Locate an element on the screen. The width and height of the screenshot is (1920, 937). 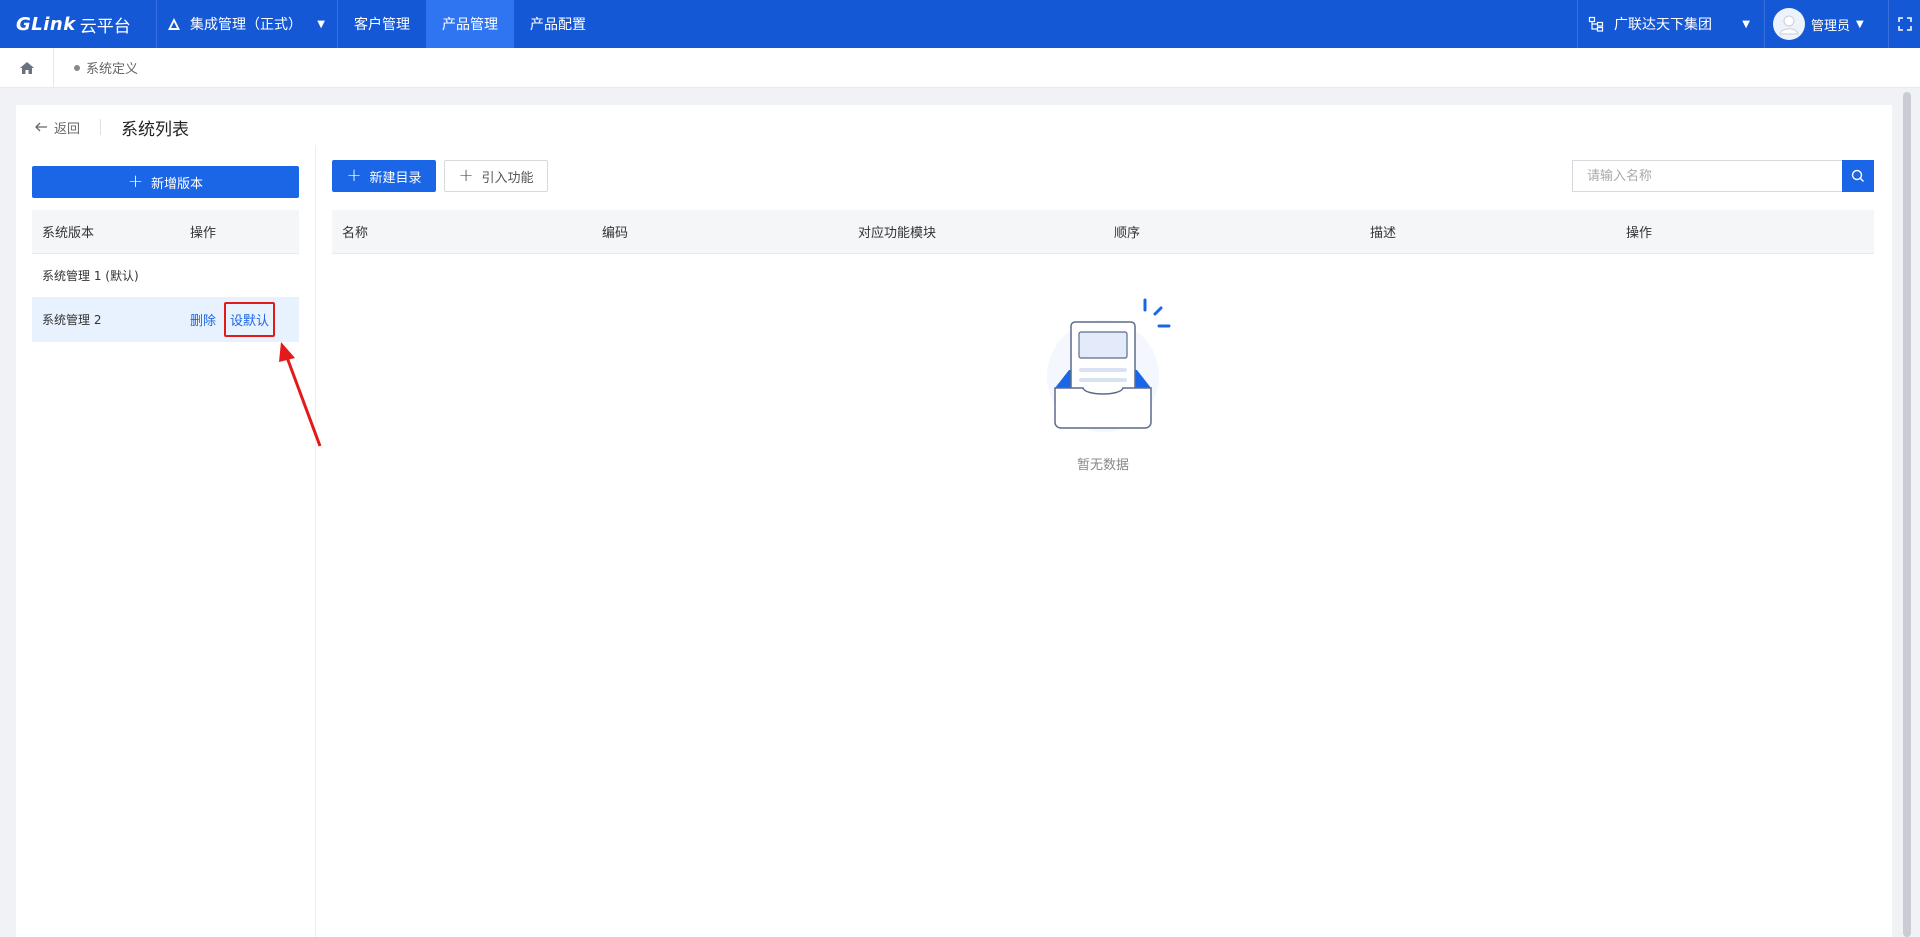
highlight-box: 设默认 is located at coordinates (250, 319).